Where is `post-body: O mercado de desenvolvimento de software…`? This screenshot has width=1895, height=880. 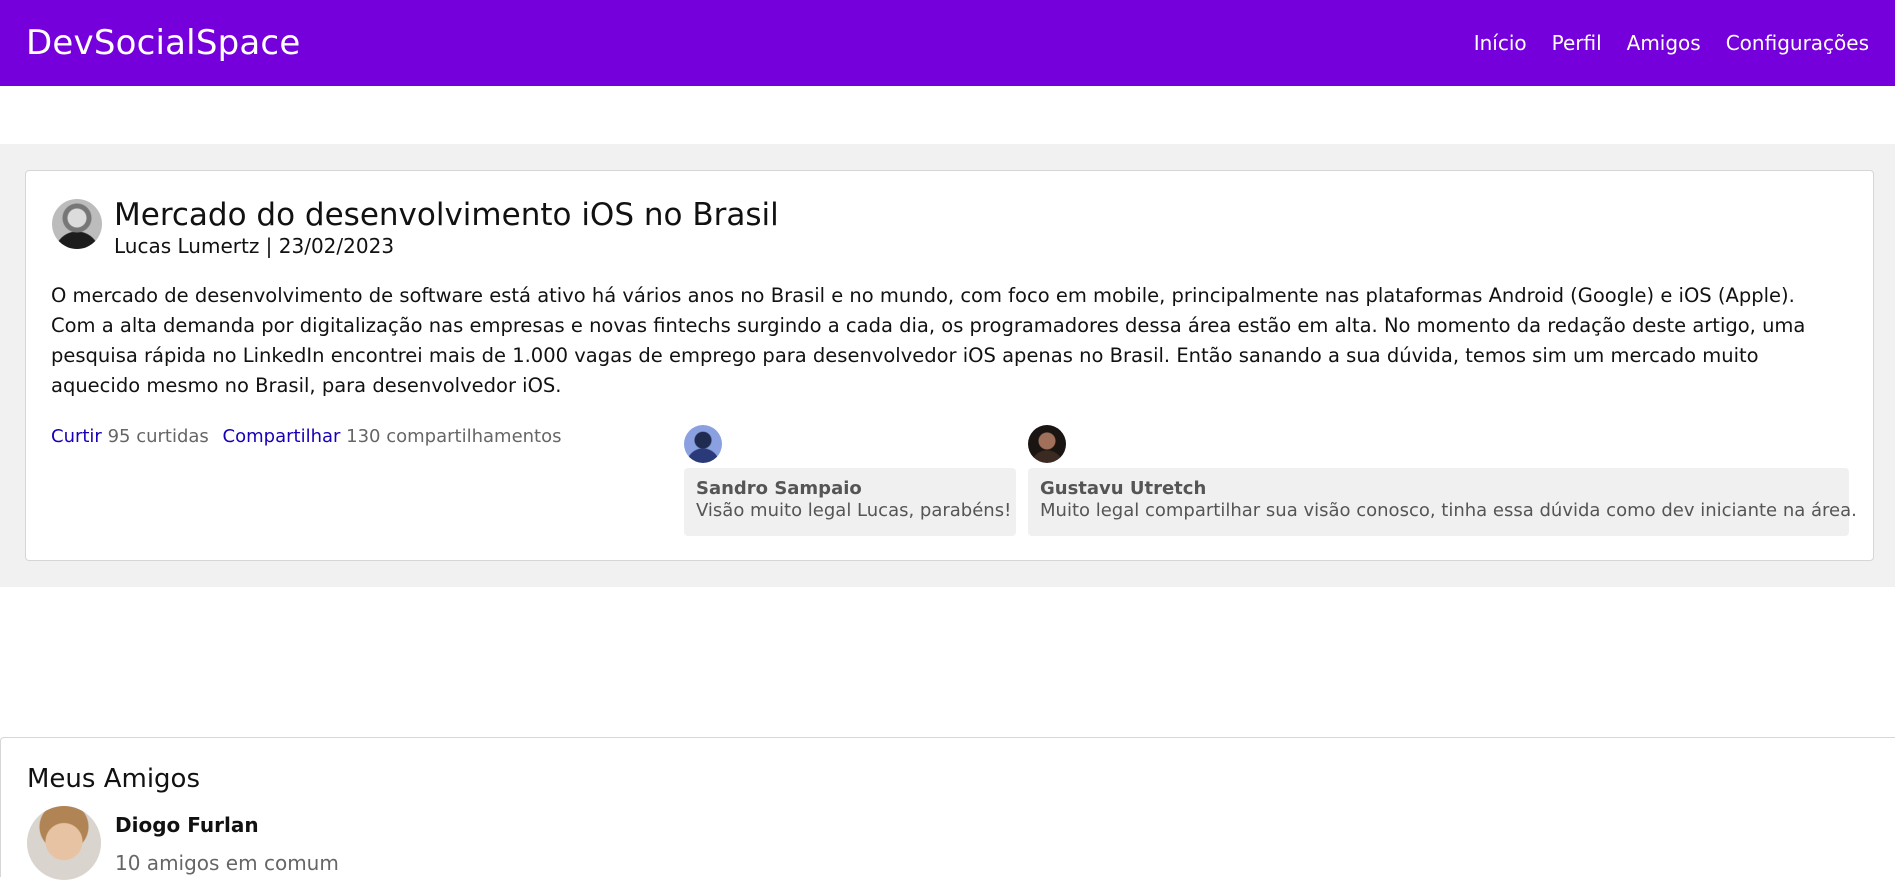 post-body: O mercado de desenvolvimento de software… is located at coordinates (928, 340).